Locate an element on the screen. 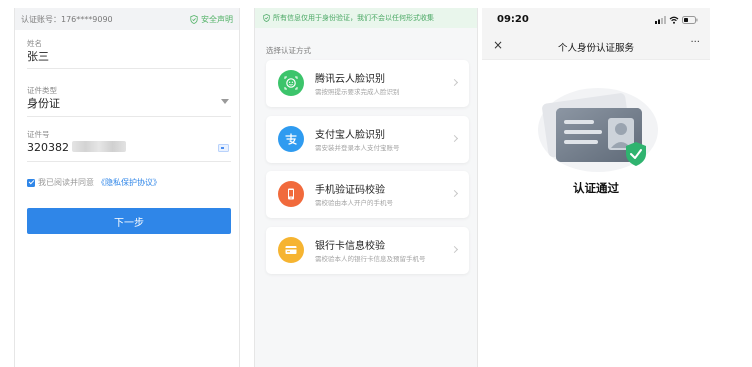  privacy-notice-text: 所有信息仅用于身份验证，我们不会以任何形式收集 is located at coordinates (353, 18).